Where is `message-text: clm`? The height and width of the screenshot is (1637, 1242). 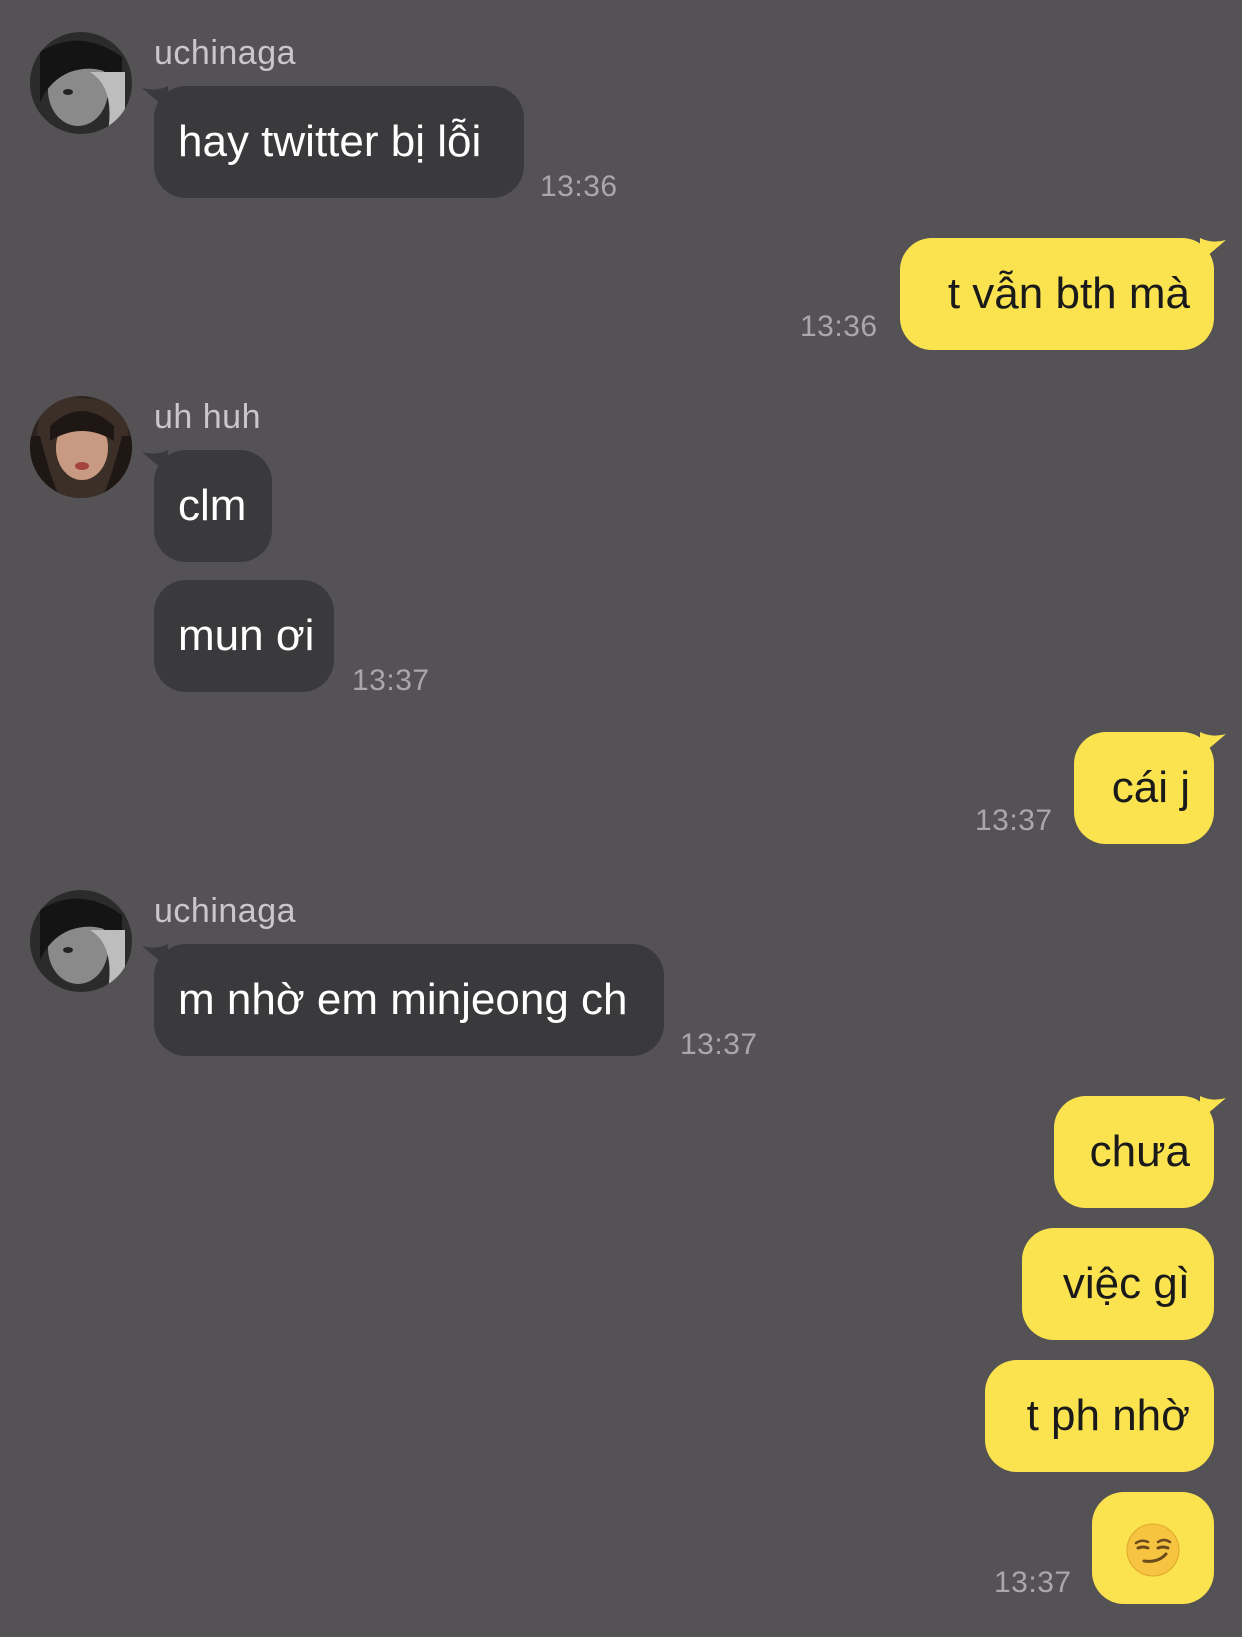
message-text: clm is located at coordinates (212, 505).